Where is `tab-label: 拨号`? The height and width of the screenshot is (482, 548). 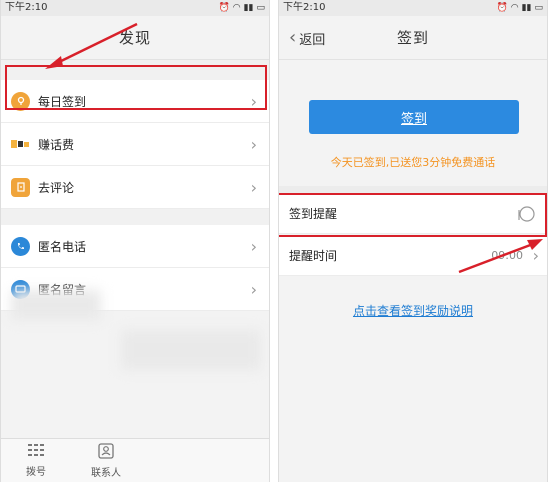
tab-label: 拨号 is located at coordinates (36, 472).